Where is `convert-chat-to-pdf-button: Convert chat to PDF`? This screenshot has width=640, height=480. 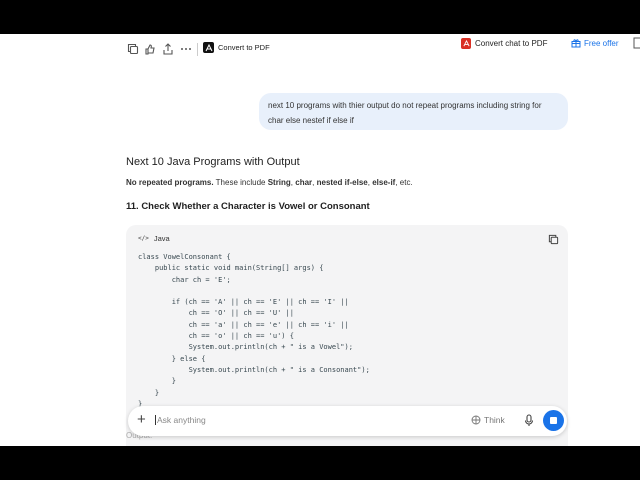 convert-chat-to-pdf-button: Convert chat to PDF is located at coordinates (504, 43).